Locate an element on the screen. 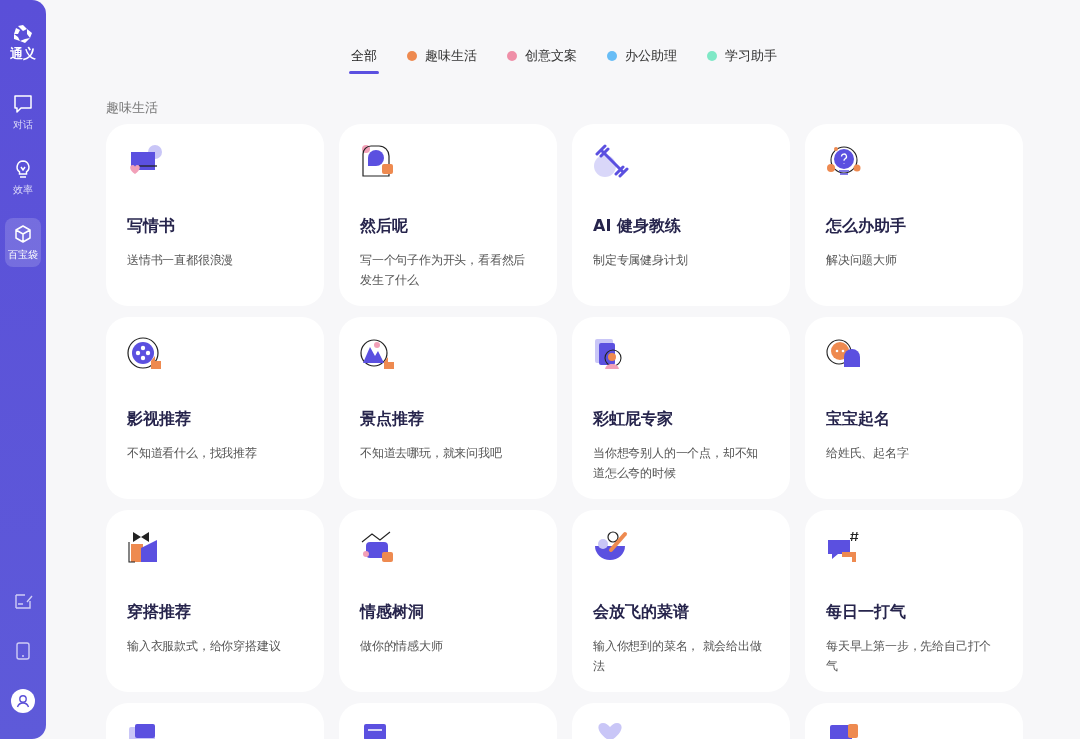 The image size is (1080, 739). assistant-card: 每日一打气 每天早上第一步，先给自己打个气 is located at coordinates (914, 601).